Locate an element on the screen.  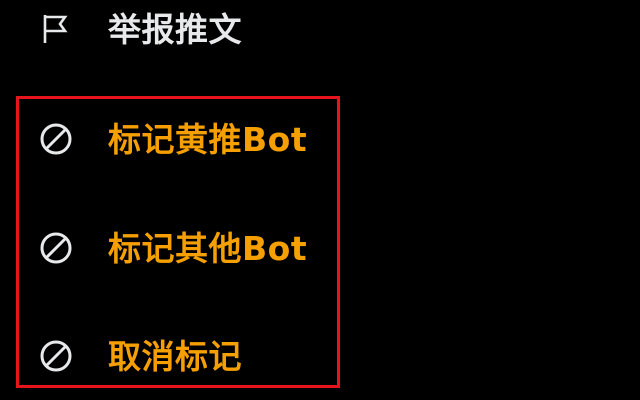
report-tweet-menu-item: 举报推文 is located at coordinates (320, 29).